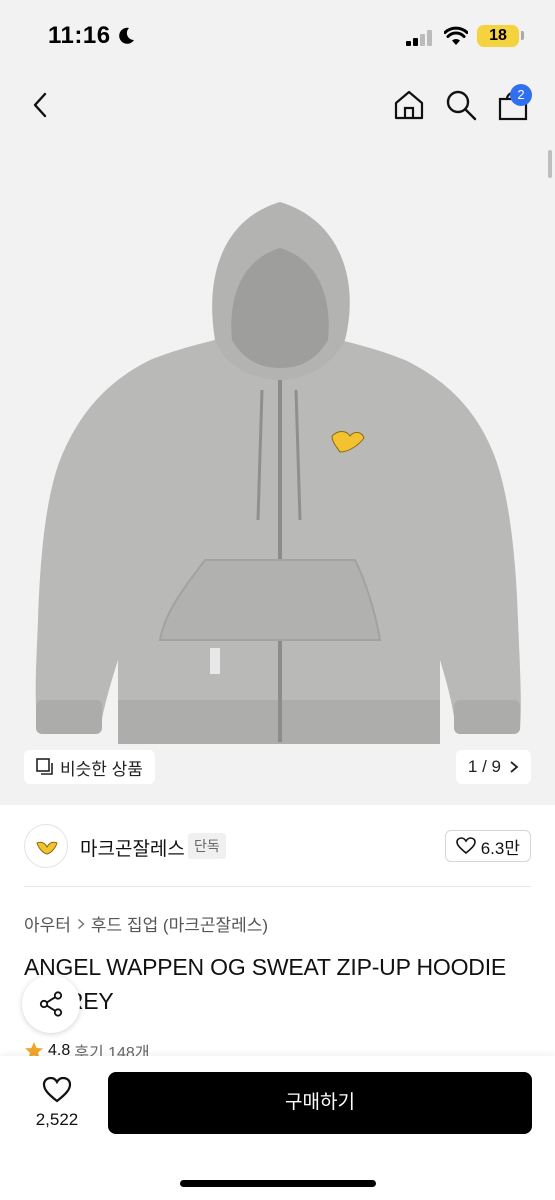  What do you see at coordinates (409, 105) in the screenshot?
I see `home-icon` at bounding box center [409, 105].